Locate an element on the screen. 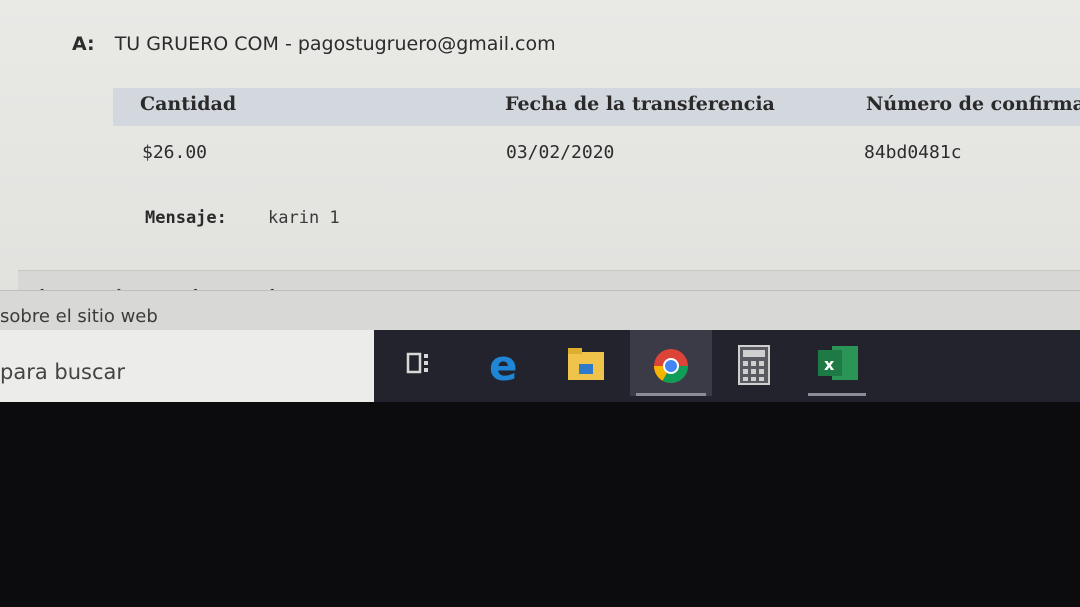  file-explorer-icon is located at coordinates (586, 364).